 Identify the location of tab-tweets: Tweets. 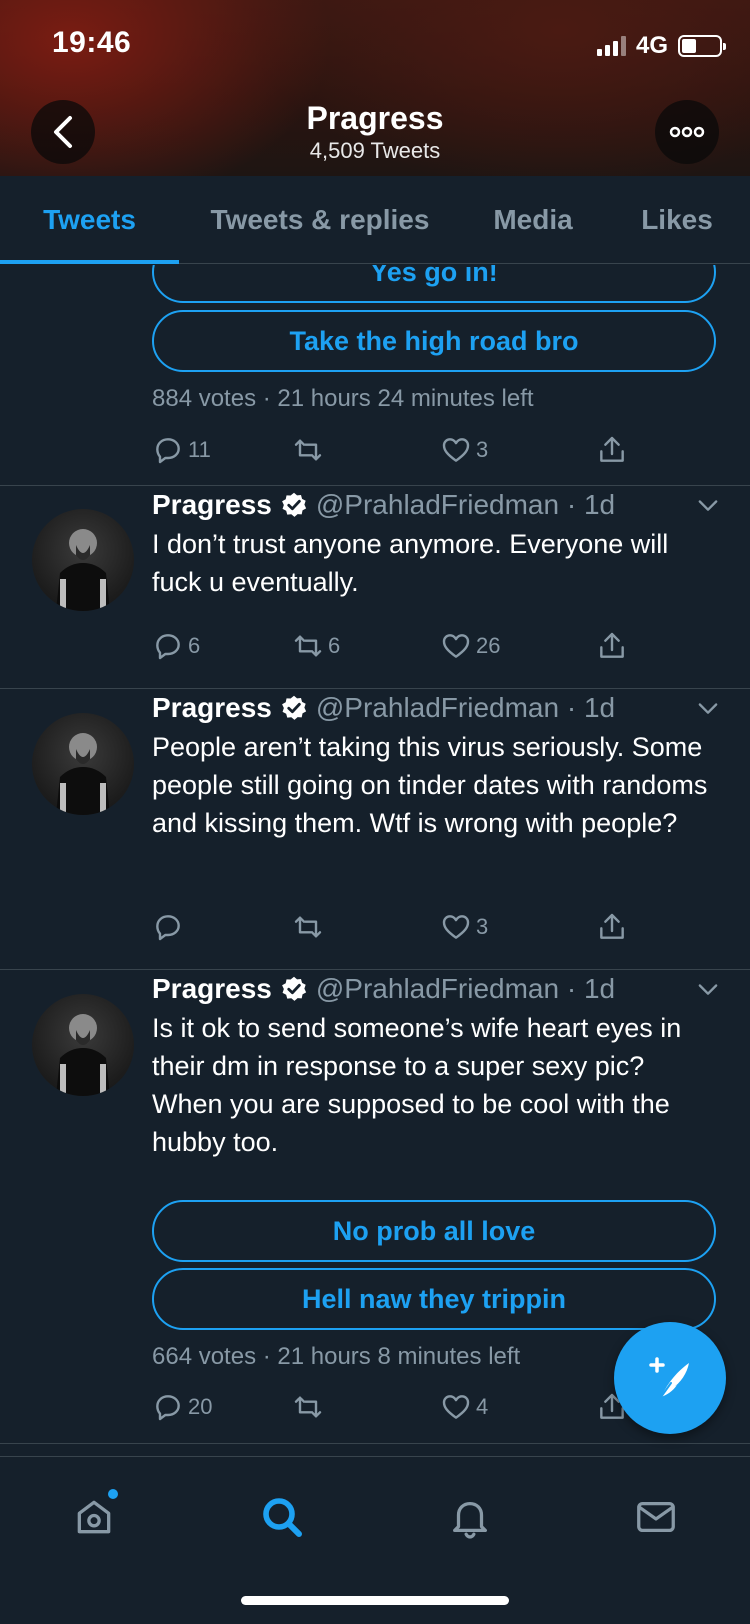
(89, 220).